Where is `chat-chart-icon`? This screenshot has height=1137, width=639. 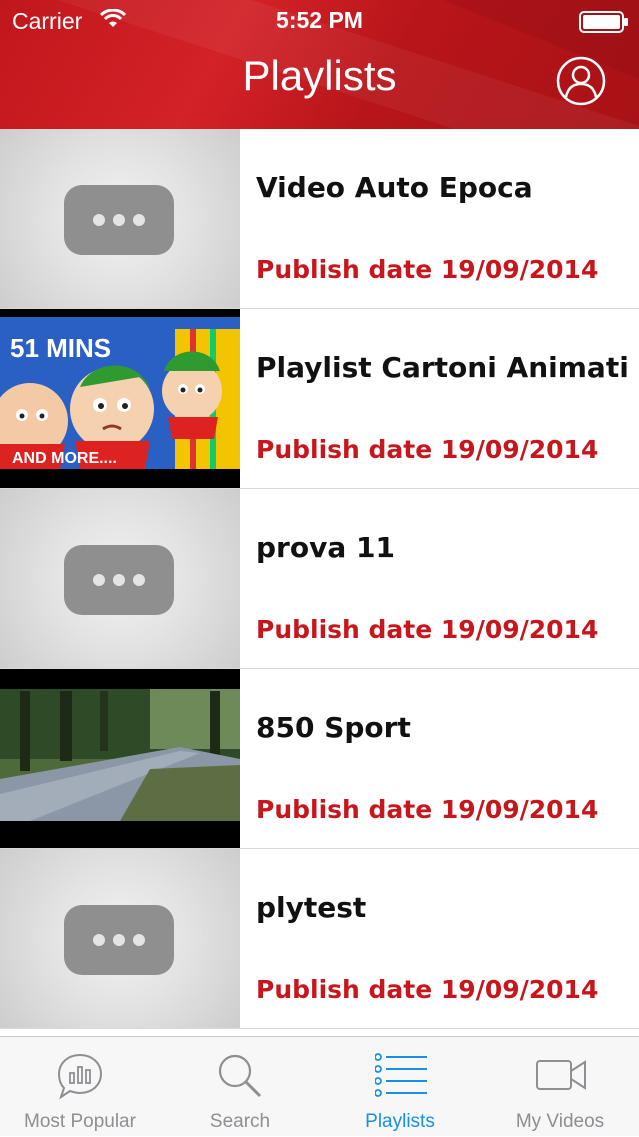 chat-chart-icon is located at coordinates (80, 1076).